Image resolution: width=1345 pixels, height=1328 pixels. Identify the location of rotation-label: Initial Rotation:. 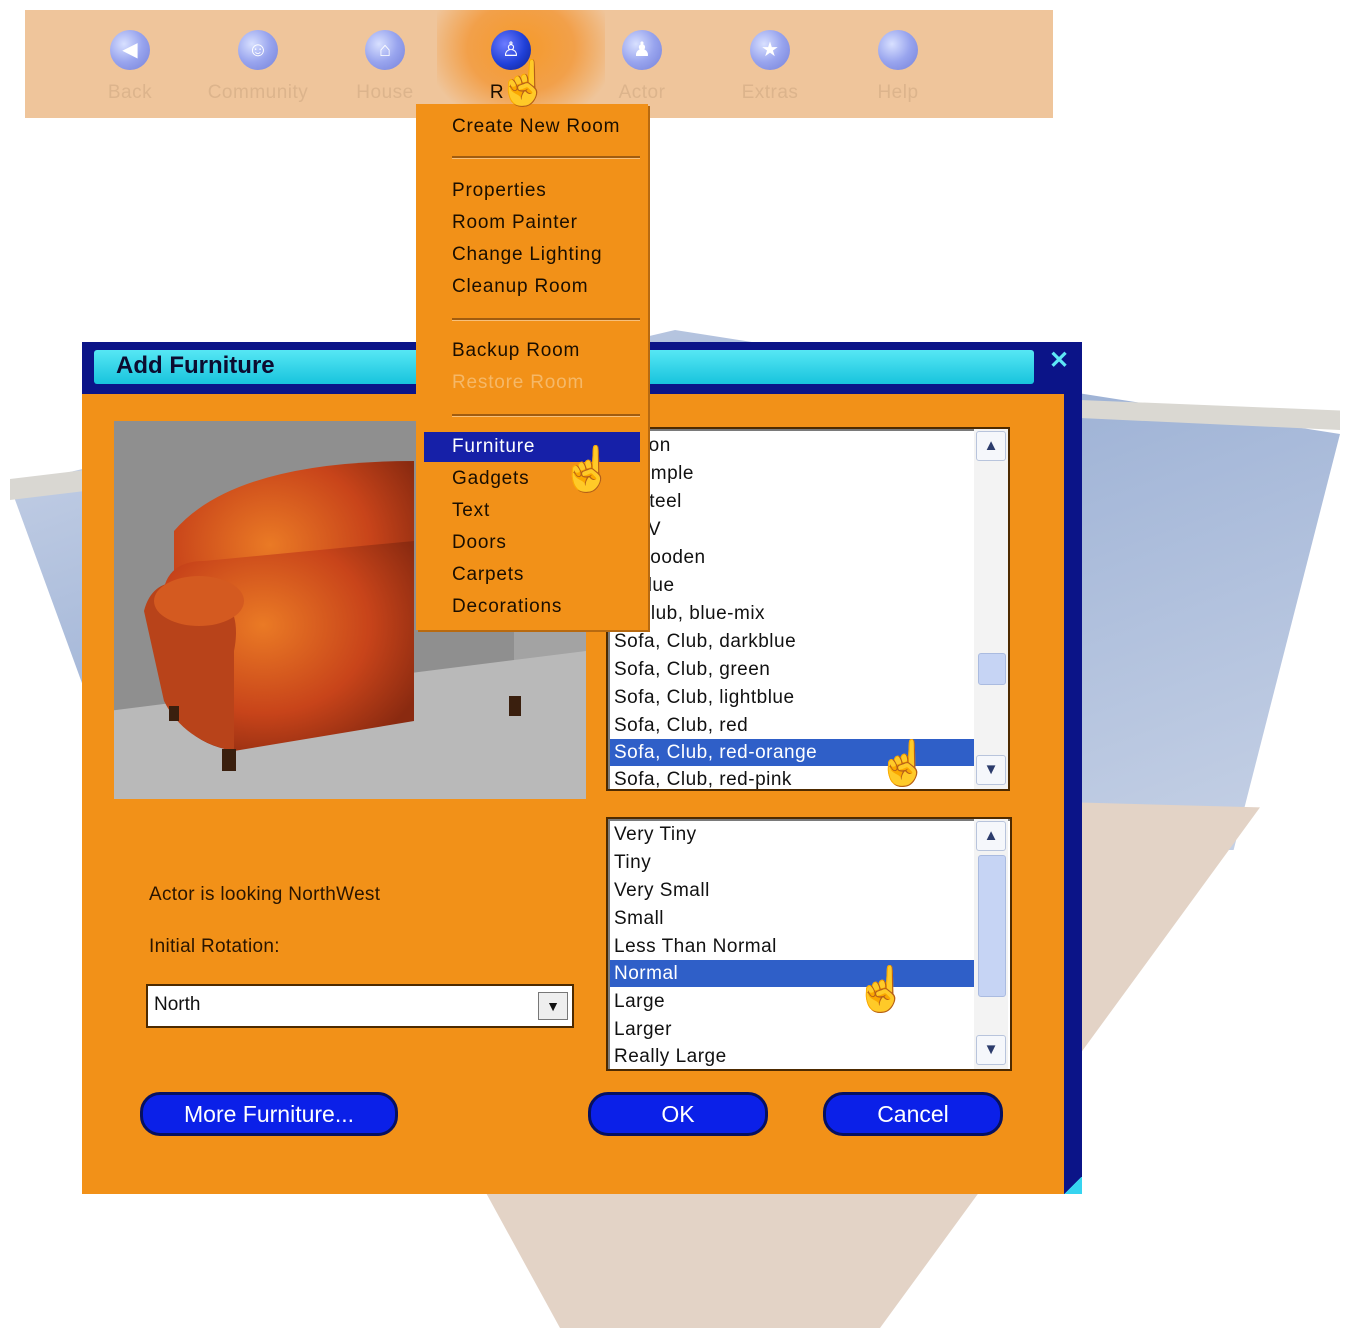
(214, 946).